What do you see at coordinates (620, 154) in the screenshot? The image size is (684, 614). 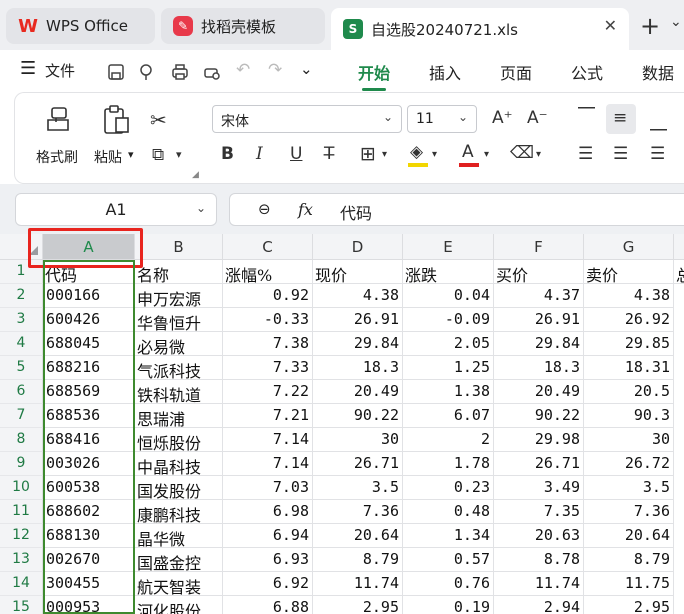 I see `align-center-icon: ☰` at bounding box center [620, 154].